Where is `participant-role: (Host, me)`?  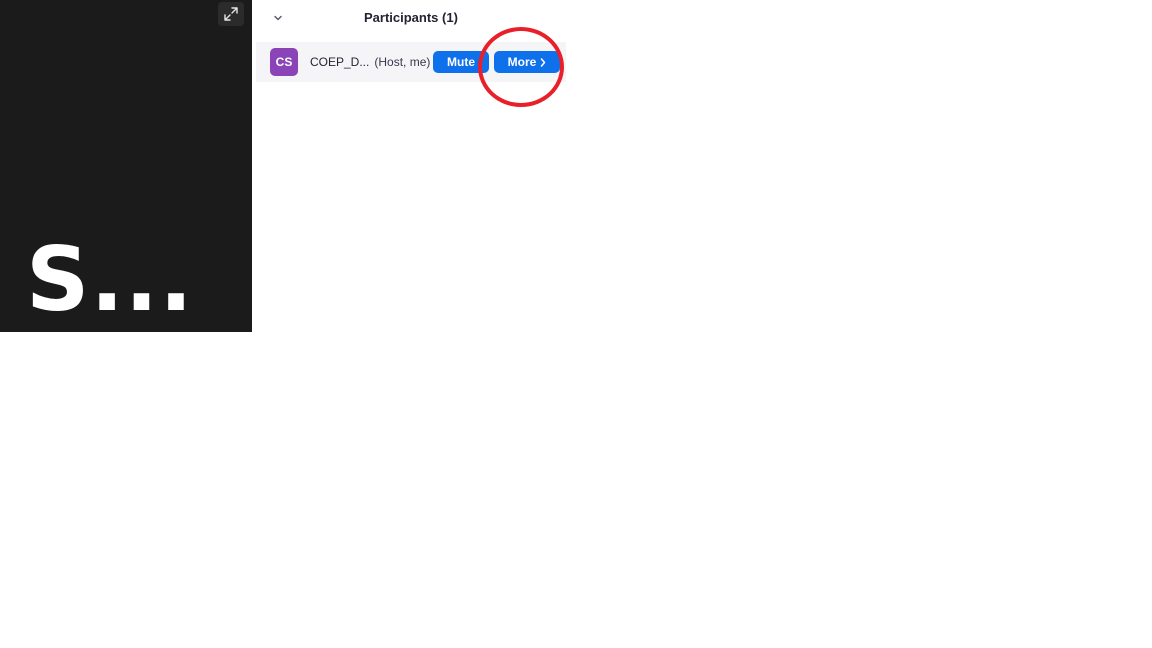
participant-role: (Host, me) is located at coordinates (402, 62).